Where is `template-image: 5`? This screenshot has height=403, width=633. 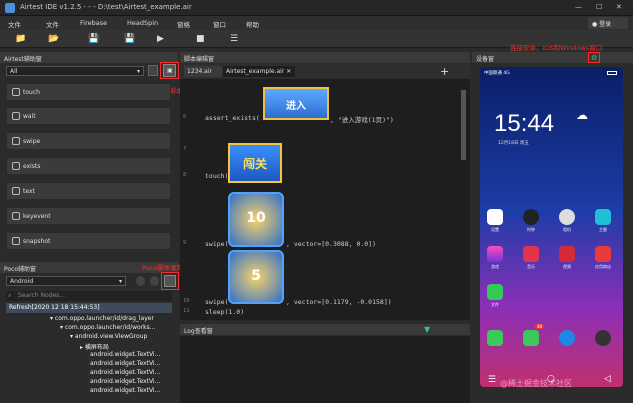
template-image: 5 is located at coordinates (256, 277).